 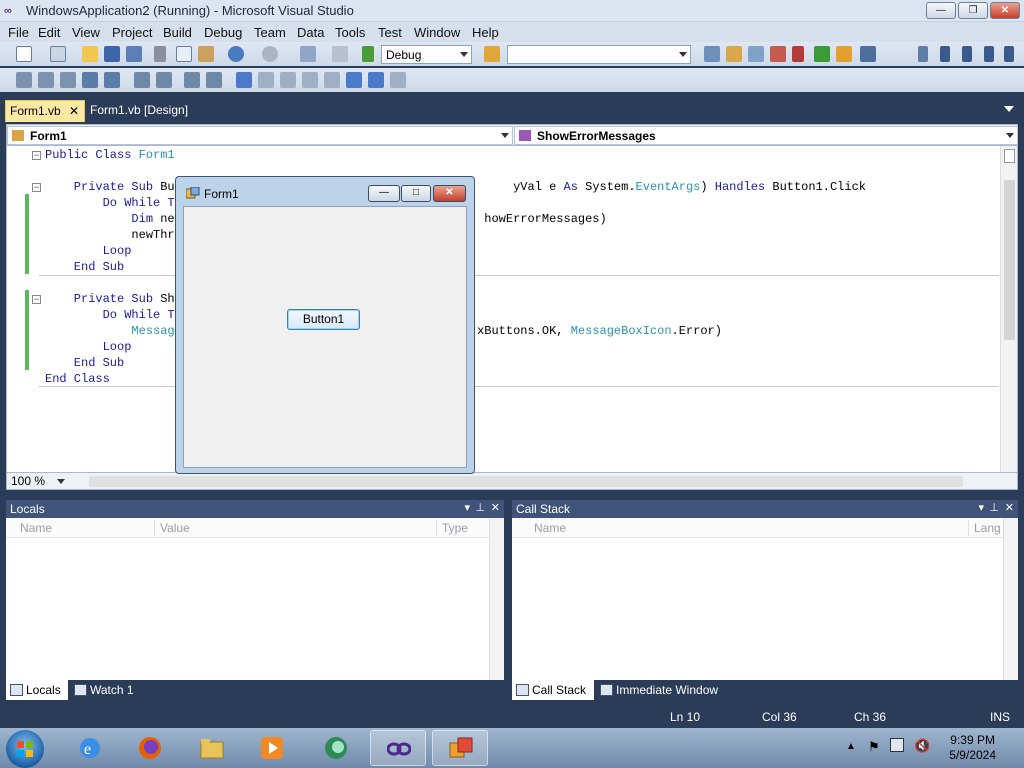 I want to click on clear-bookmarks-icon, so click(x=398, y=80).